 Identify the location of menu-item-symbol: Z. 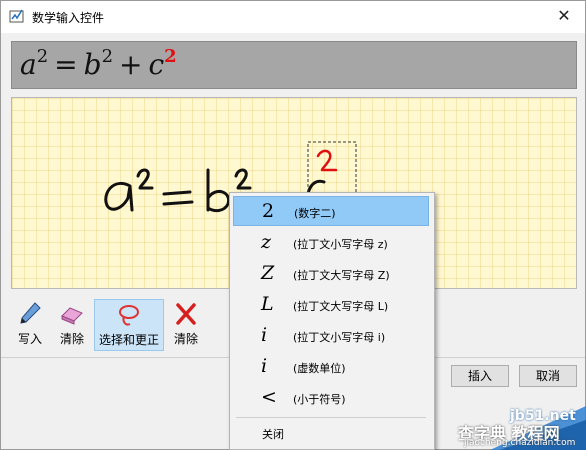
(268, 273).